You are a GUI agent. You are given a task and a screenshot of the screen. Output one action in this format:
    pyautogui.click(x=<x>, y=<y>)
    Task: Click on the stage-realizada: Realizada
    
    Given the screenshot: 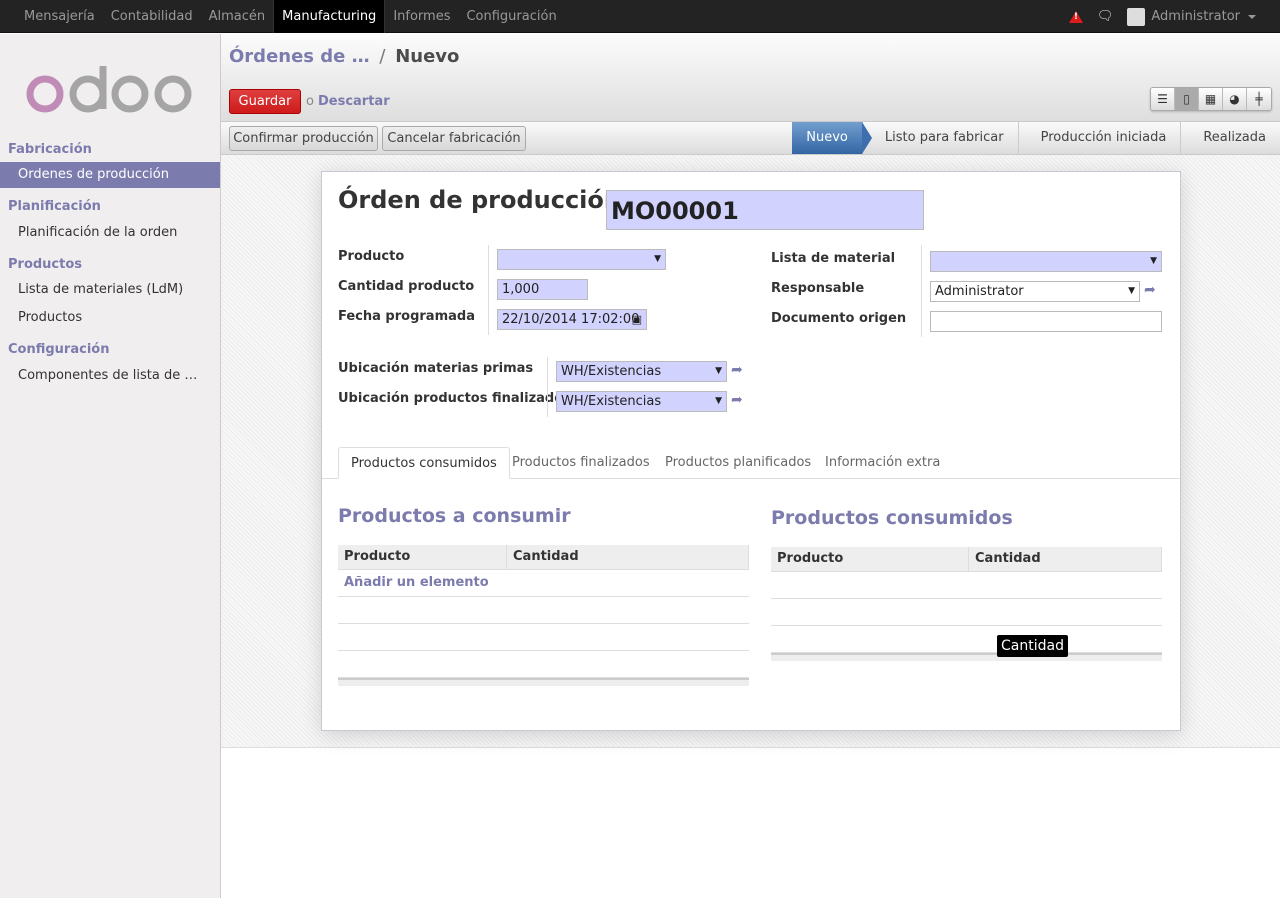 What is the action you would take?
    pyautogui.click(x=1230, y=138)
    